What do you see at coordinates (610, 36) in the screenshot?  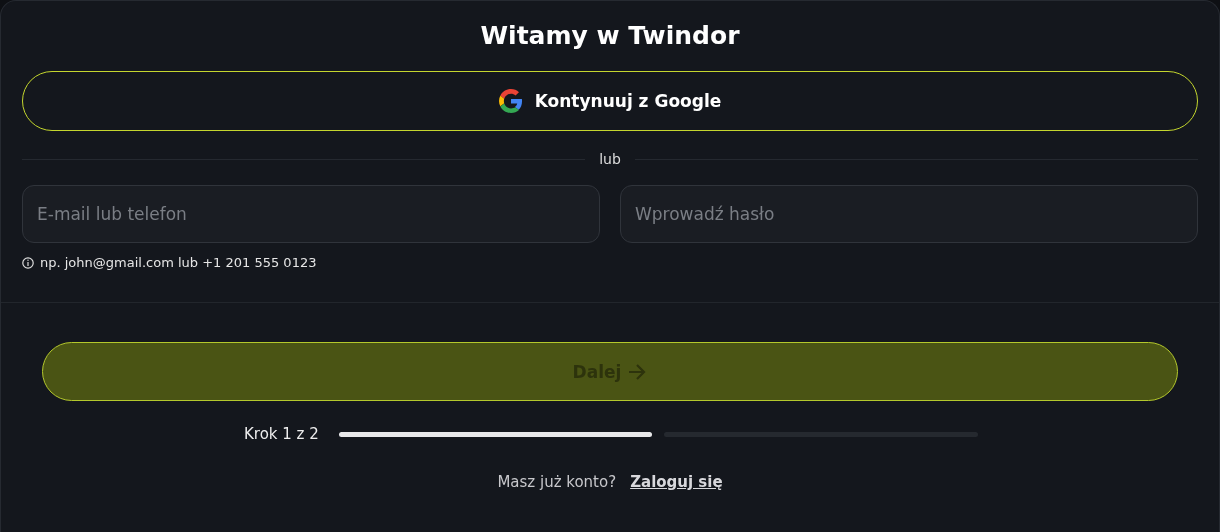 I see `page-title: Witamy w Twindor` at bounding box center [610, 36].